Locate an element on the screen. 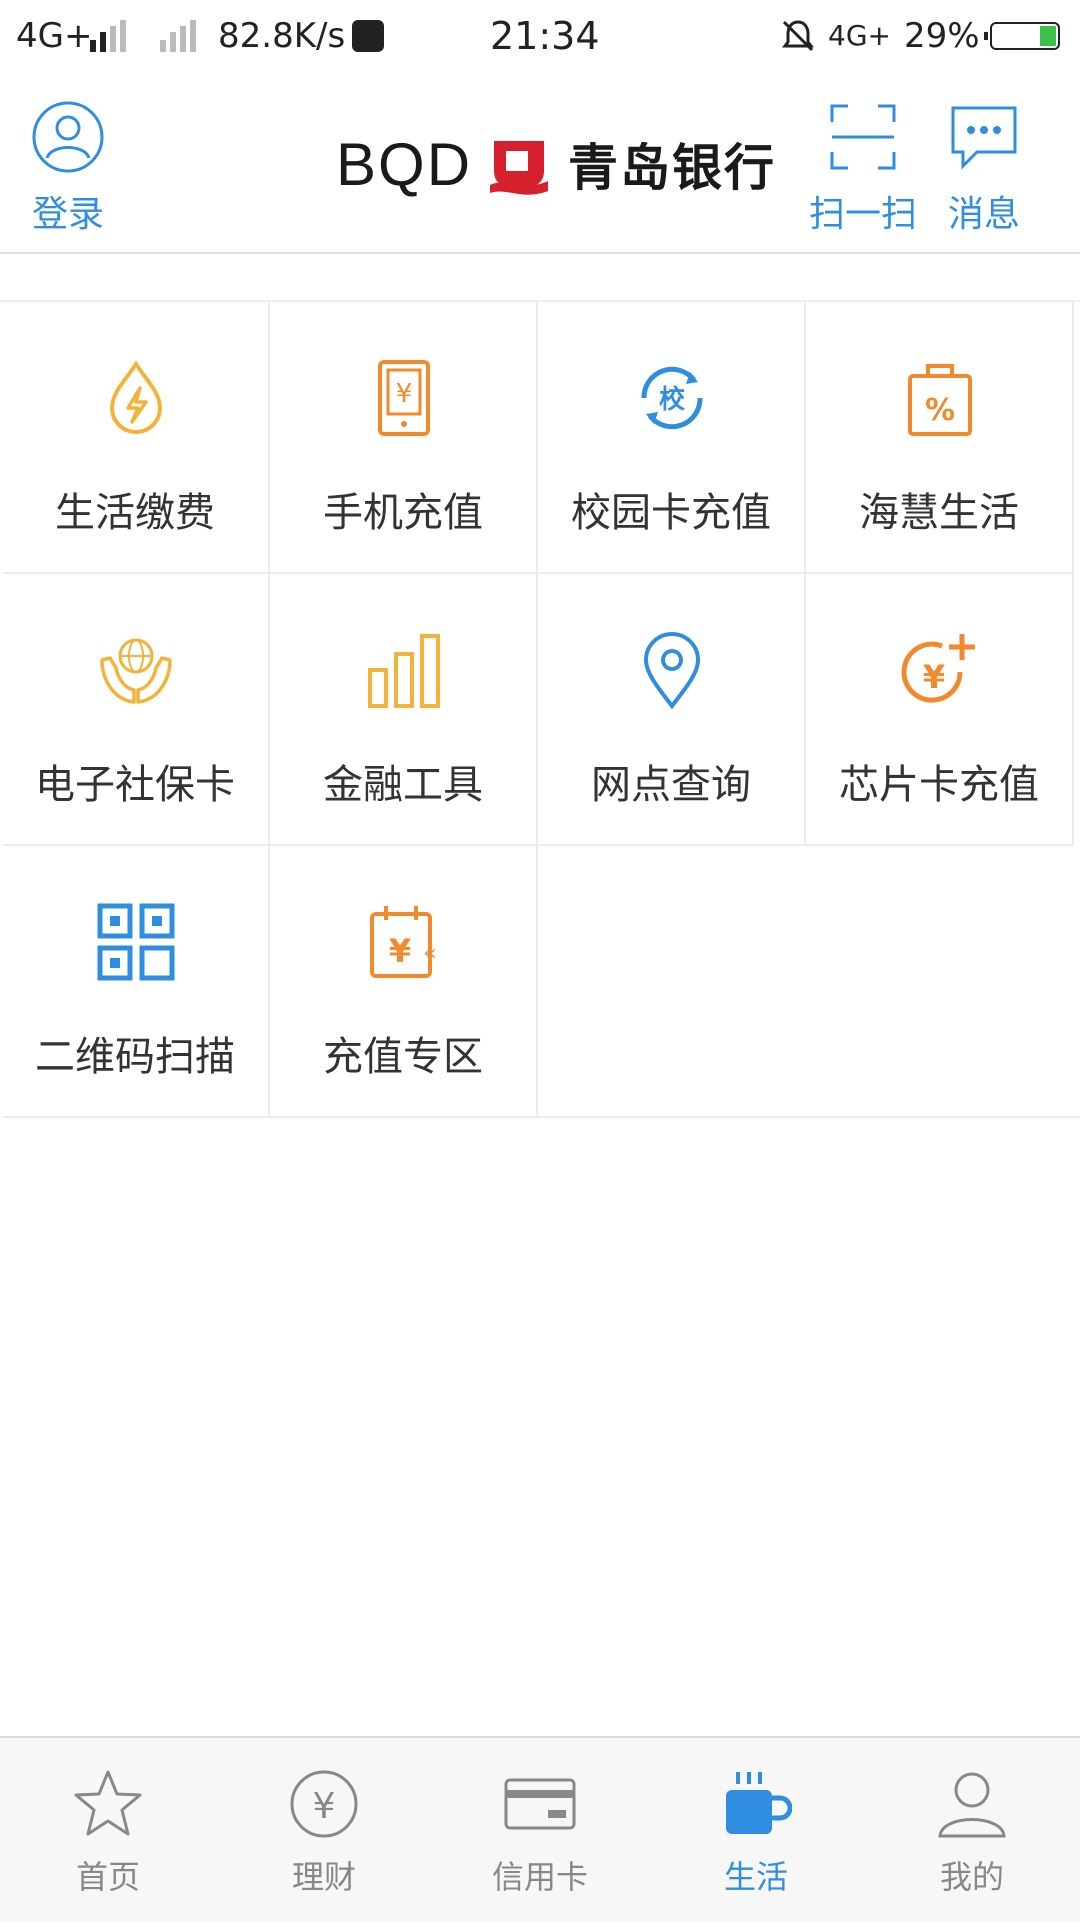 The image size is (1080, 1922). service-label: 校园卡充值 is located at coordinates (671, 513).